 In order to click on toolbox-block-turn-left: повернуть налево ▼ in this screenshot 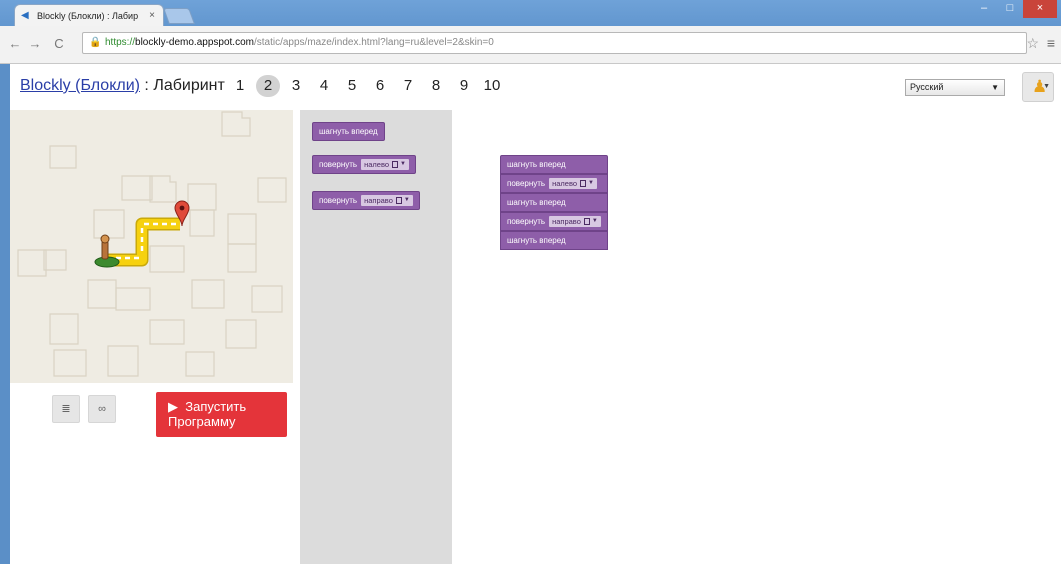, I will do `click(364, 164)`.